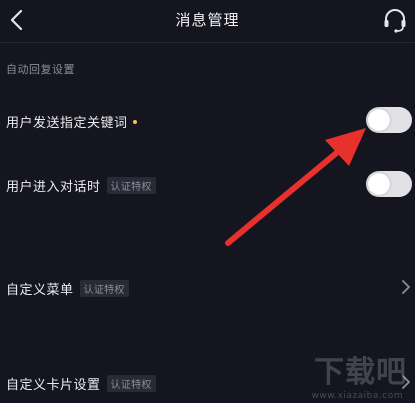 The image size is (415, 403). I want to click on custom-menu-chevron, so click(406, 287).